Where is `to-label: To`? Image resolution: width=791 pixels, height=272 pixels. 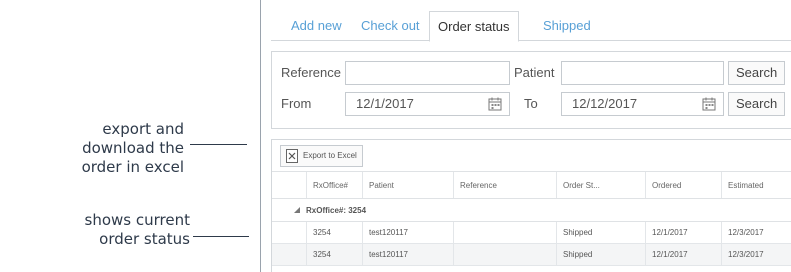
to-label: To is located at coordinates (531, 103).